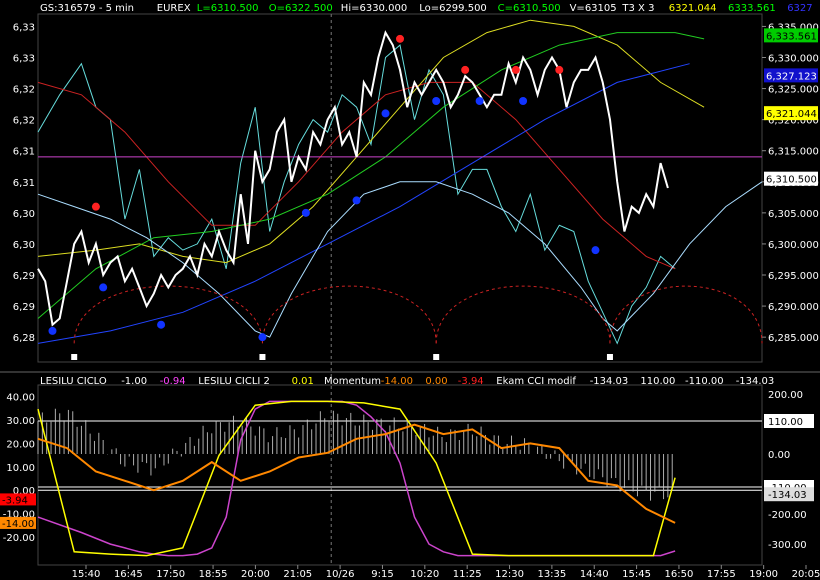  What do you see at coordinates (752, 8) in the screenshot?
I see `header-segment: 6333.561` at bounding box center [752, 8].